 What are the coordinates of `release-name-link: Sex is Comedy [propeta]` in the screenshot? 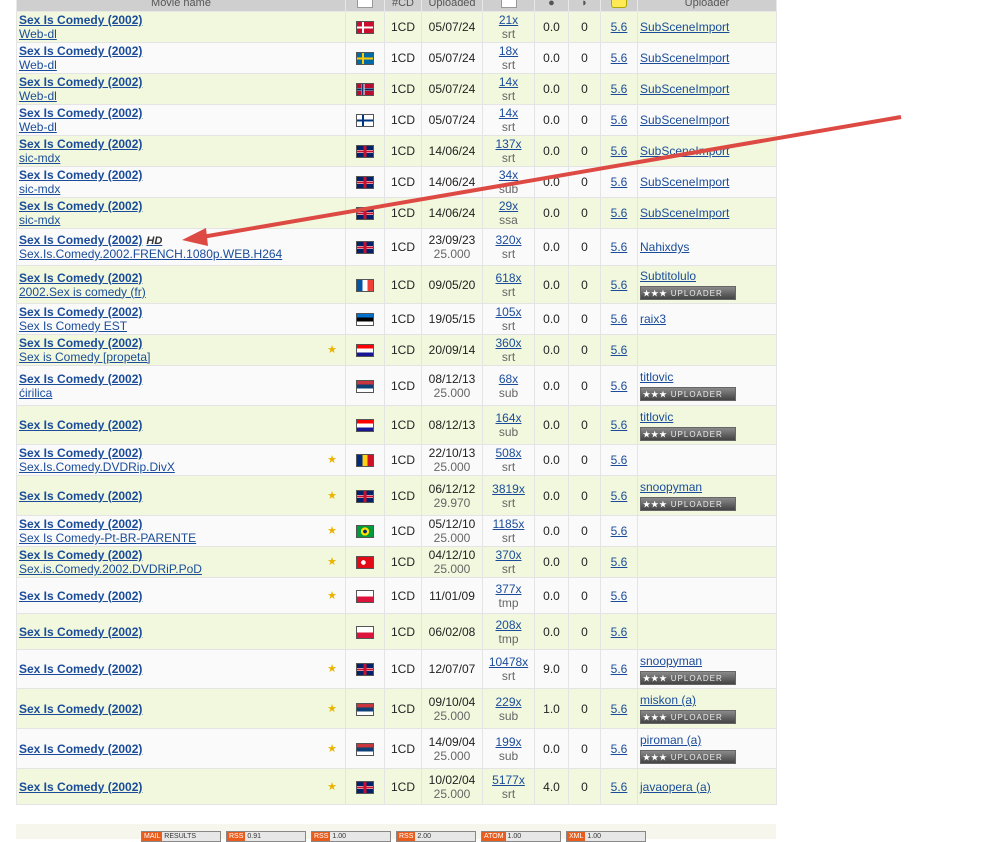 It's located at (181, 357).